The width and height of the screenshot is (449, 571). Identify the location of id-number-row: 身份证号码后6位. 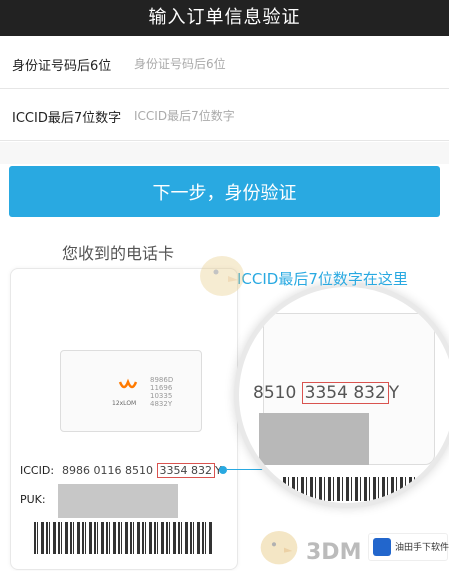
(224, 64).